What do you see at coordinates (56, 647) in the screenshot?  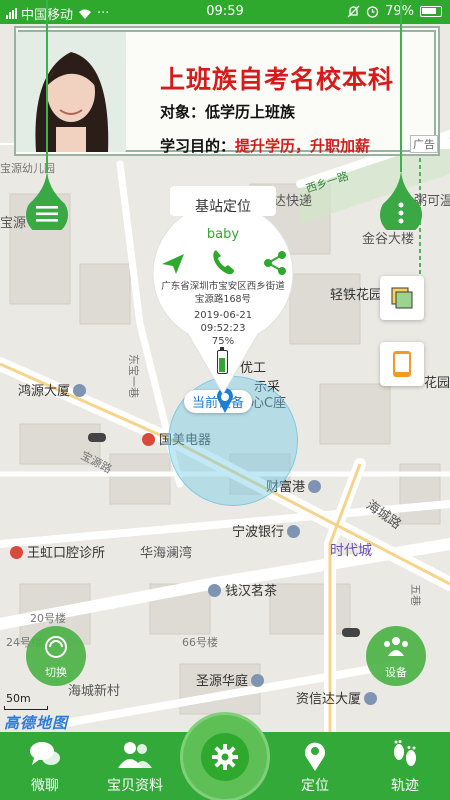 I see `switch-icon` at bounding box center [56, 647].